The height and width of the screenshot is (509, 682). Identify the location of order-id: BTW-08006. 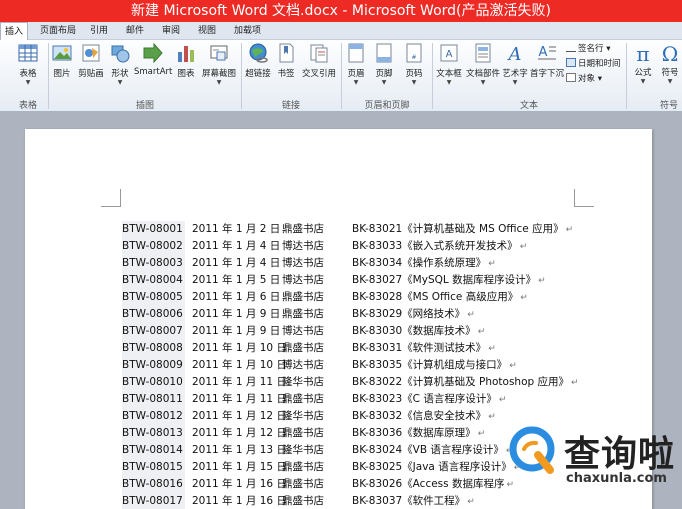
(153, 314).